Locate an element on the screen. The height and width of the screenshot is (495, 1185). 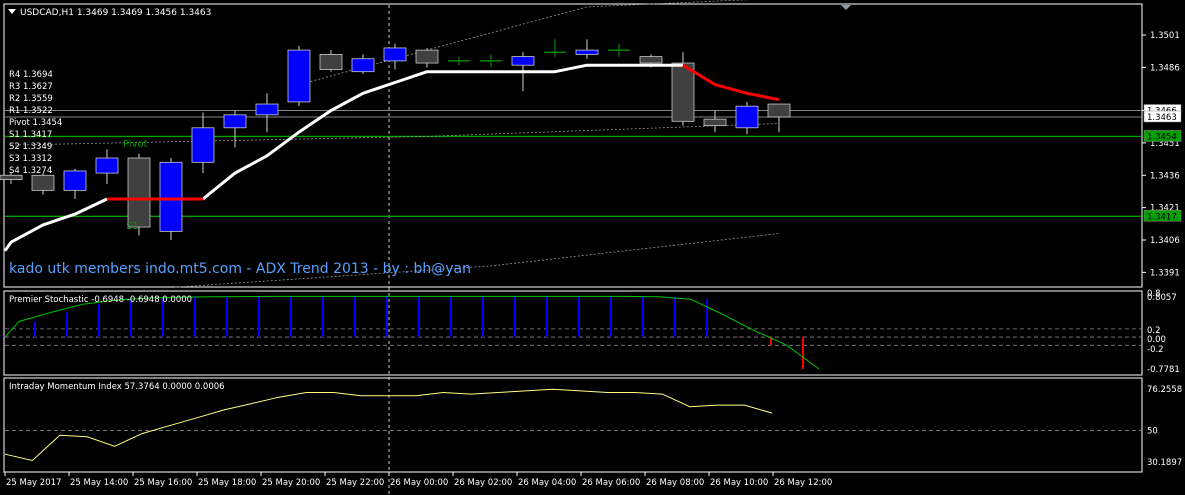
momentum-tick-label: 50 is located at coordinates (1152, 431).